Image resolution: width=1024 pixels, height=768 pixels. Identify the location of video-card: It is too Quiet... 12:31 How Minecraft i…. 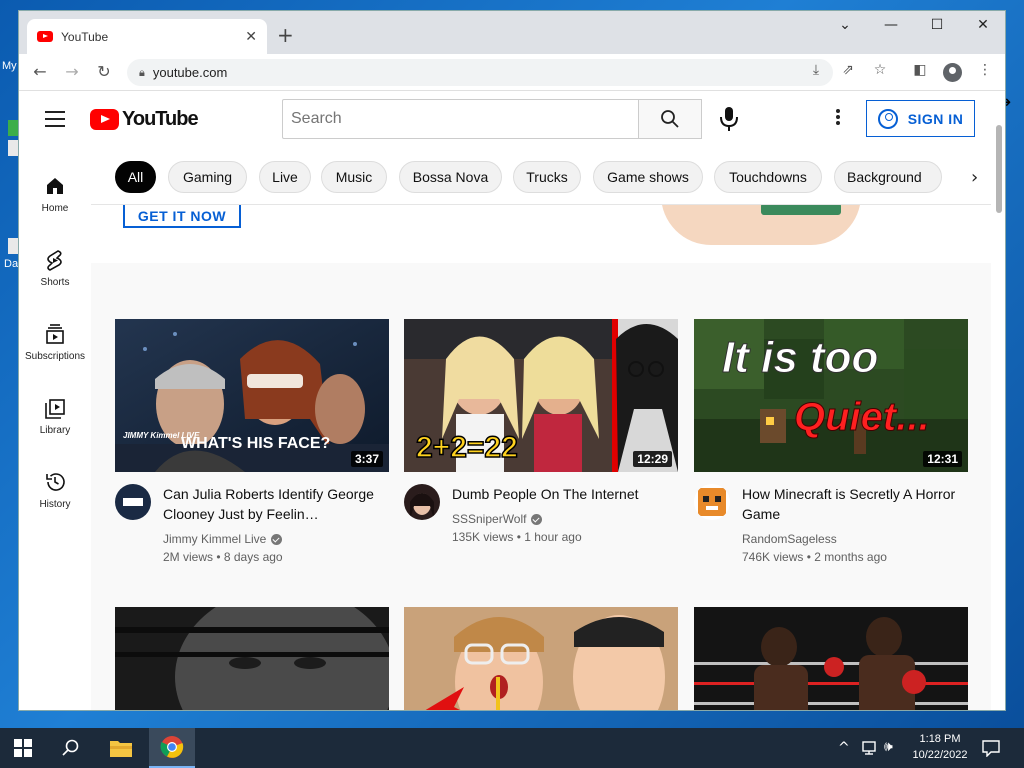
(831, 445).